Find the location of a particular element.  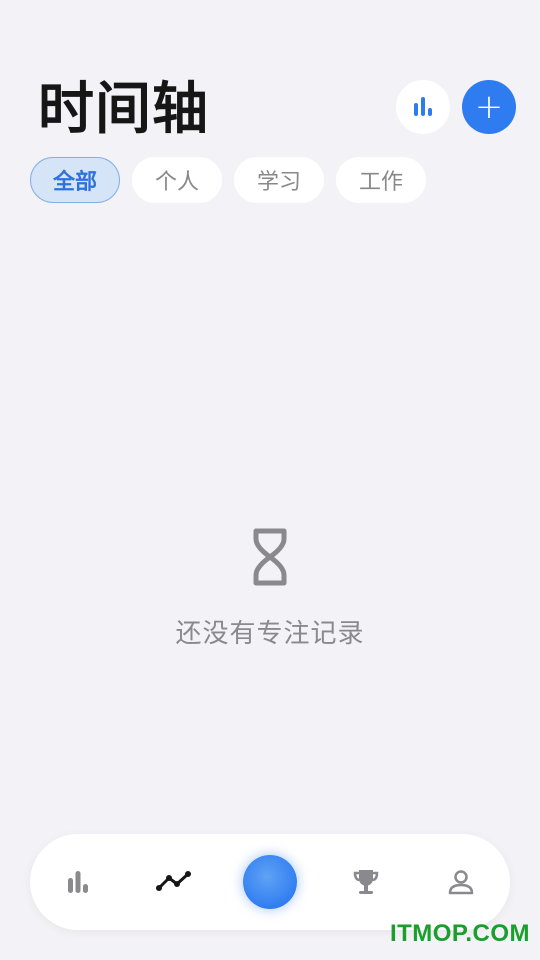

page-title: 时间轴 is located at coordinates (123, 109).